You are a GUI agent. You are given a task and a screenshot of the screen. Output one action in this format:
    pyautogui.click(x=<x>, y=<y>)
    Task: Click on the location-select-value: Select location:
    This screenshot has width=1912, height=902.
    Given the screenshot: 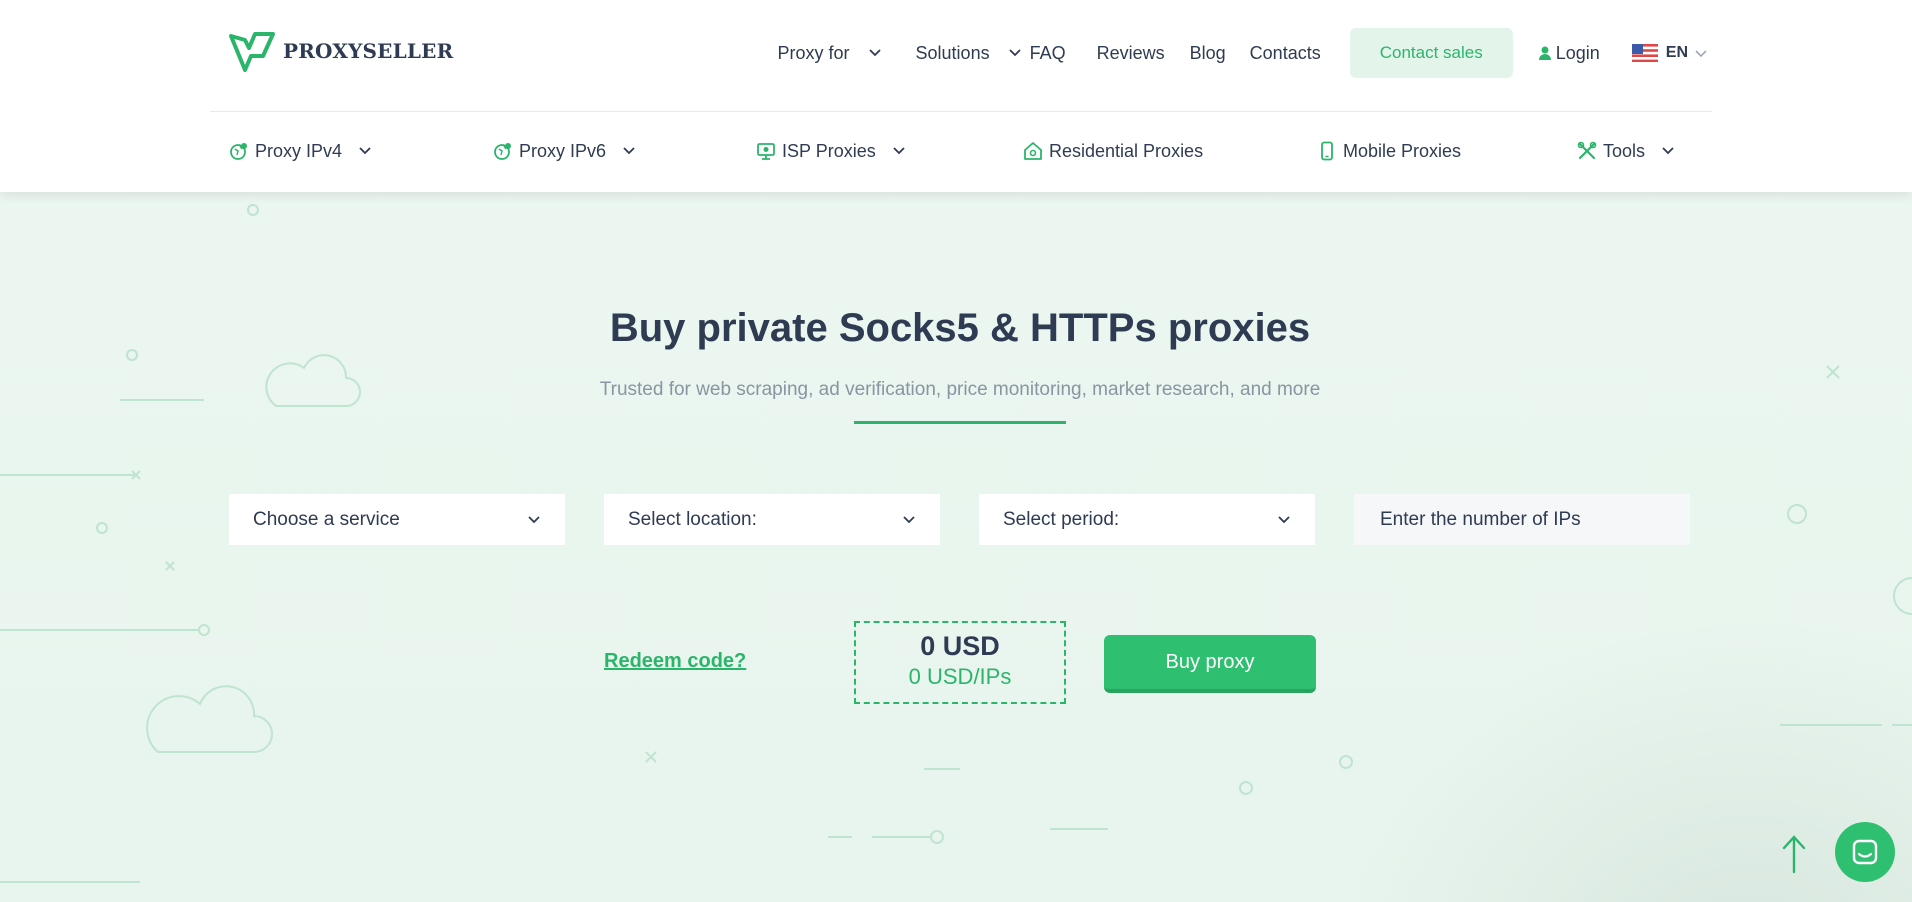 What is the action you would take?
    pyautogui.click(x=692, y=519)
    